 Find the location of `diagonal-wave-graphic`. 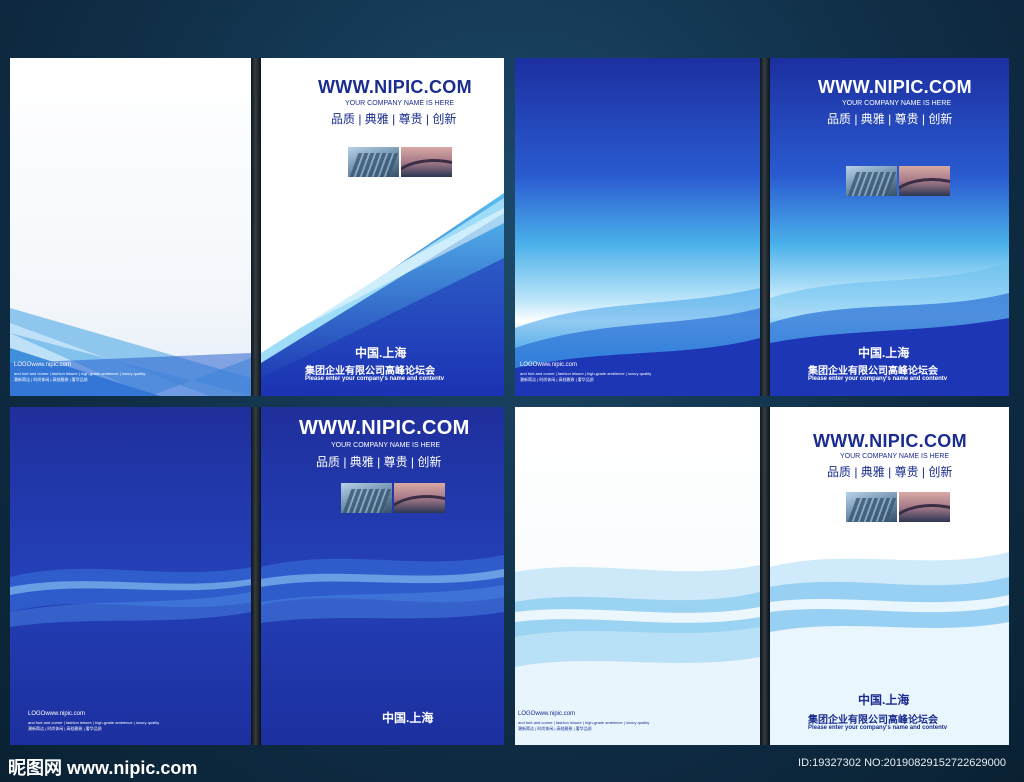

diagonal-wave-graphic is located at coordinates (130, 352).